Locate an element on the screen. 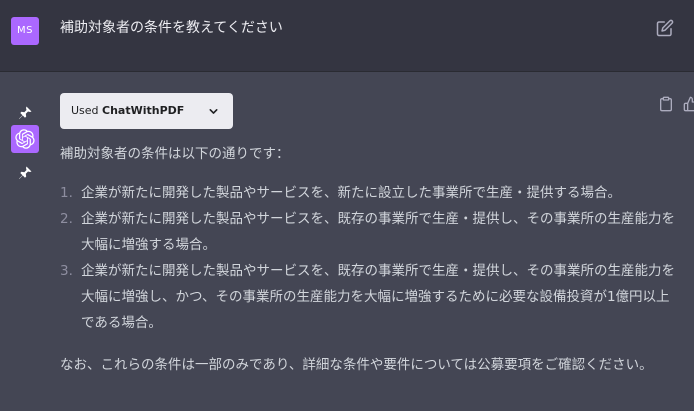 Image resolution: width=694 pixels, height=411 pixels. plugin-name: ChatWithPDF is located at coordinates (143, 110).